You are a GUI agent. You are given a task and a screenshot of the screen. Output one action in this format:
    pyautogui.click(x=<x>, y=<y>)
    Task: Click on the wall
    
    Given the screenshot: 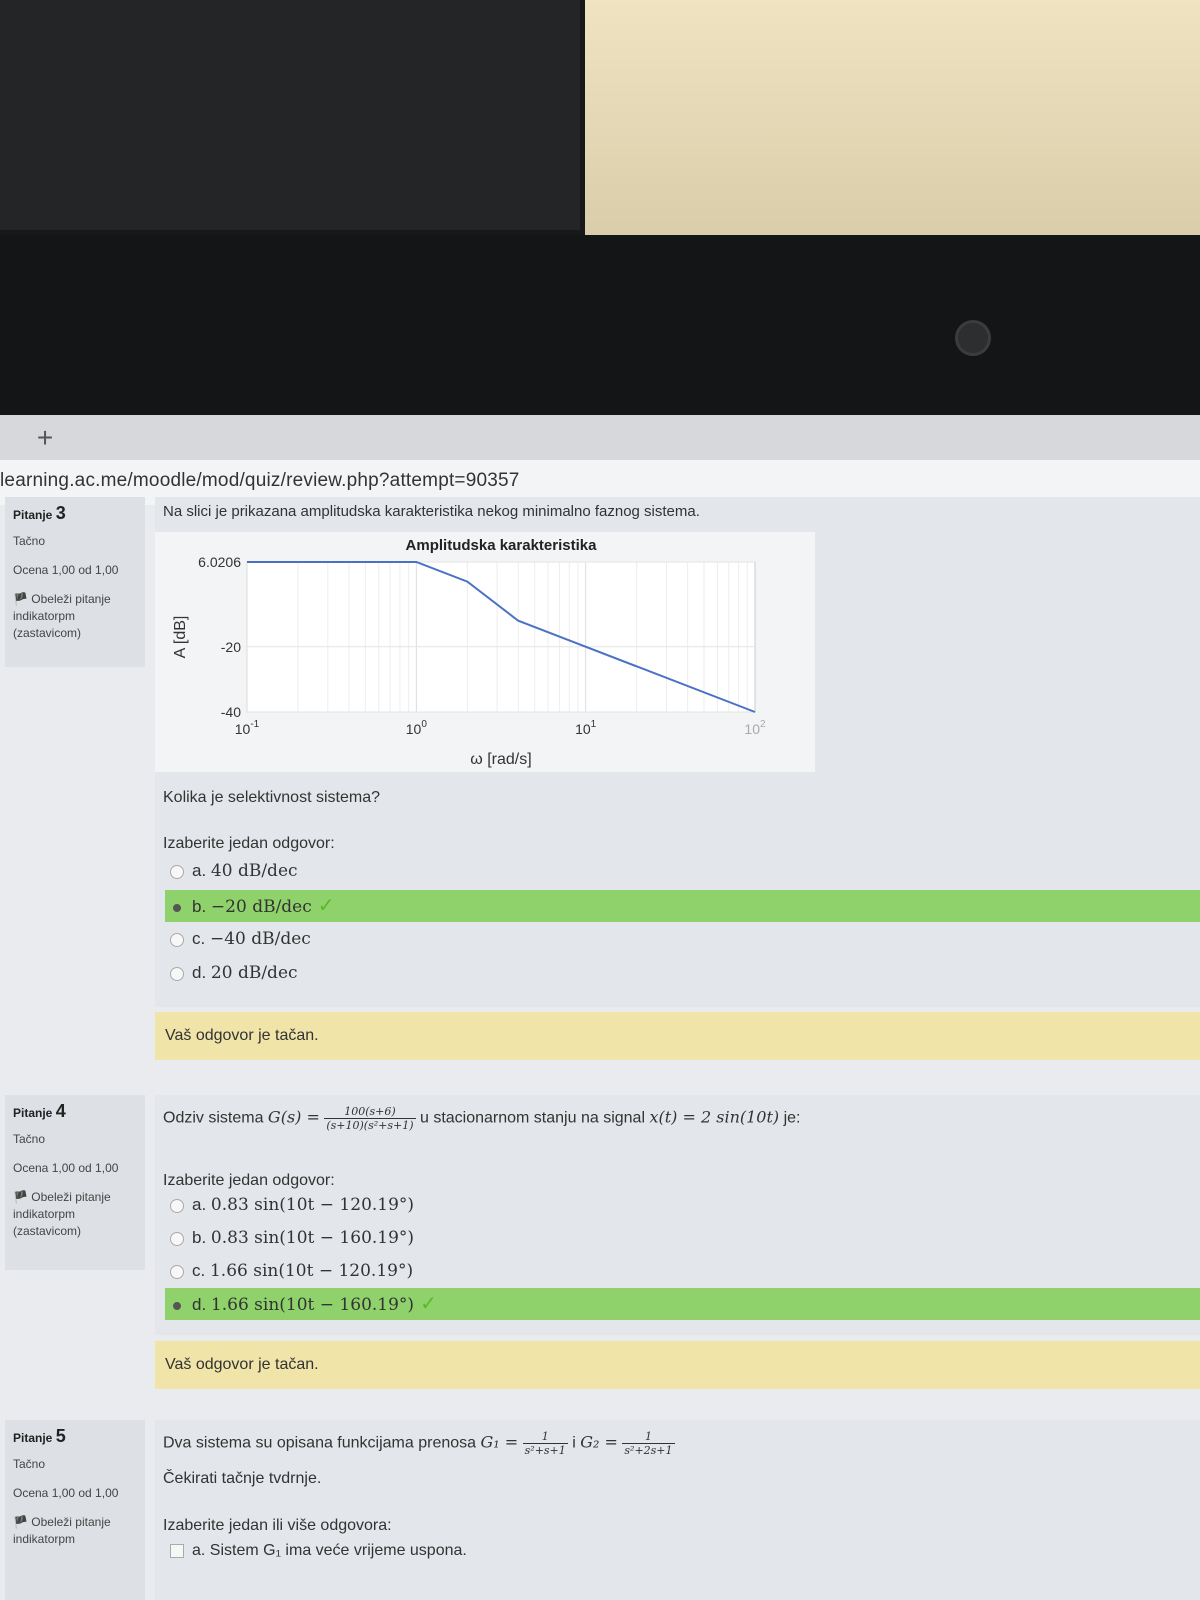 What is the action you would take?
    pyautogui.click(x=892, y=125)
    